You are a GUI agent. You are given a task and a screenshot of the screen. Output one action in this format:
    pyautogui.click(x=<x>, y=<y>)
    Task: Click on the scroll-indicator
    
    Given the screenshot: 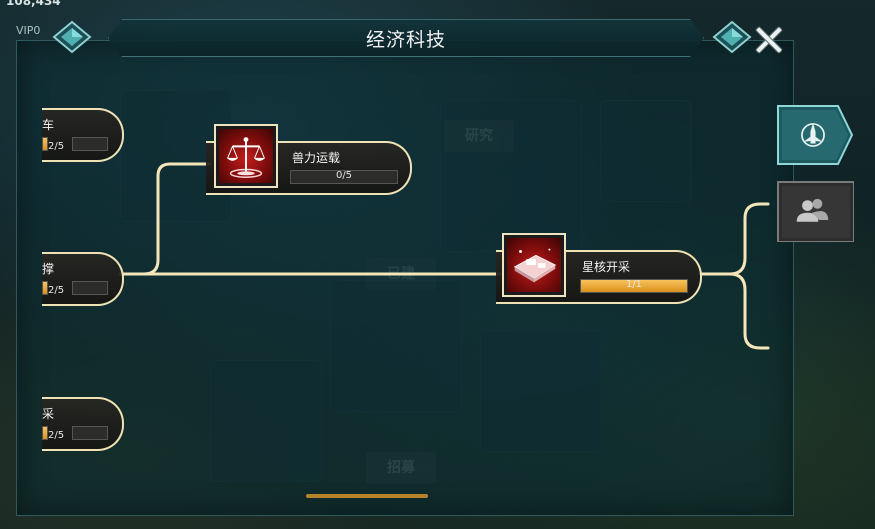 What is the action you would take?
    pyautogui.click(x=367, y=496)
    